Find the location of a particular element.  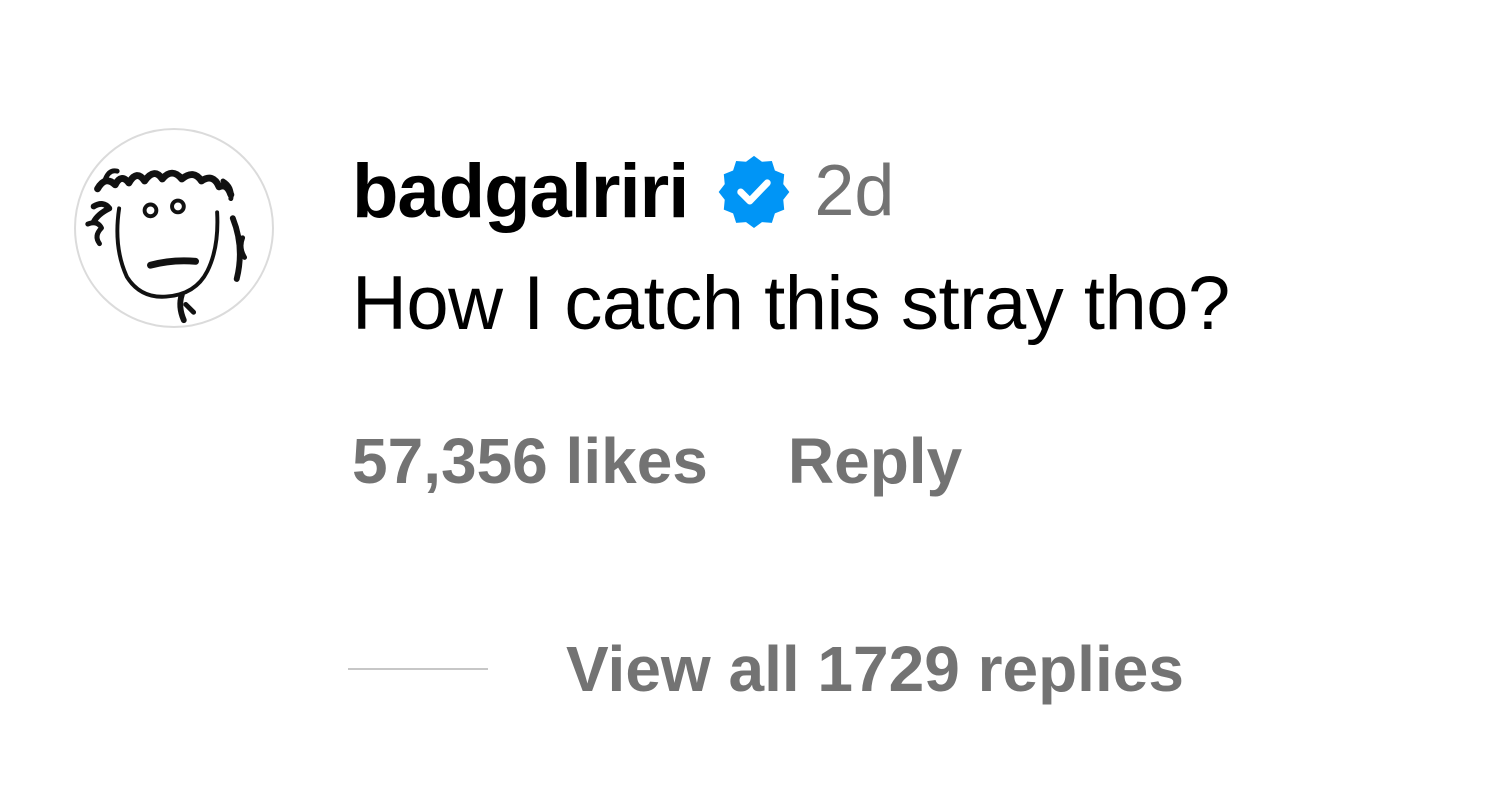

username-link: badgalriri is located at coordinates (520, 191).